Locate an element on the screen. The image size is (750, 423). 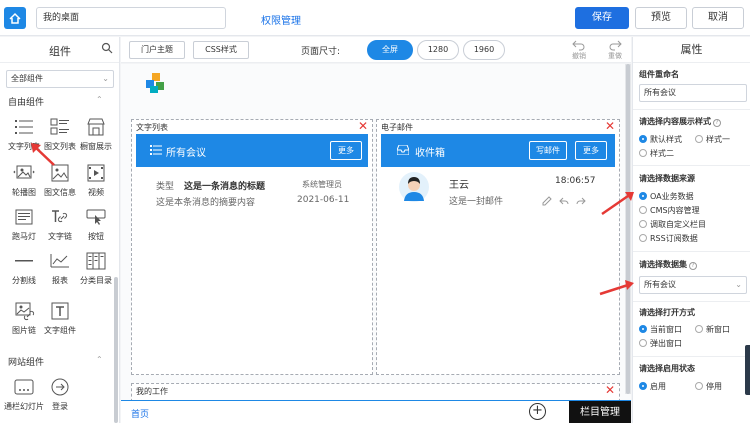
edit-icon is located at coordinates (547, 201).